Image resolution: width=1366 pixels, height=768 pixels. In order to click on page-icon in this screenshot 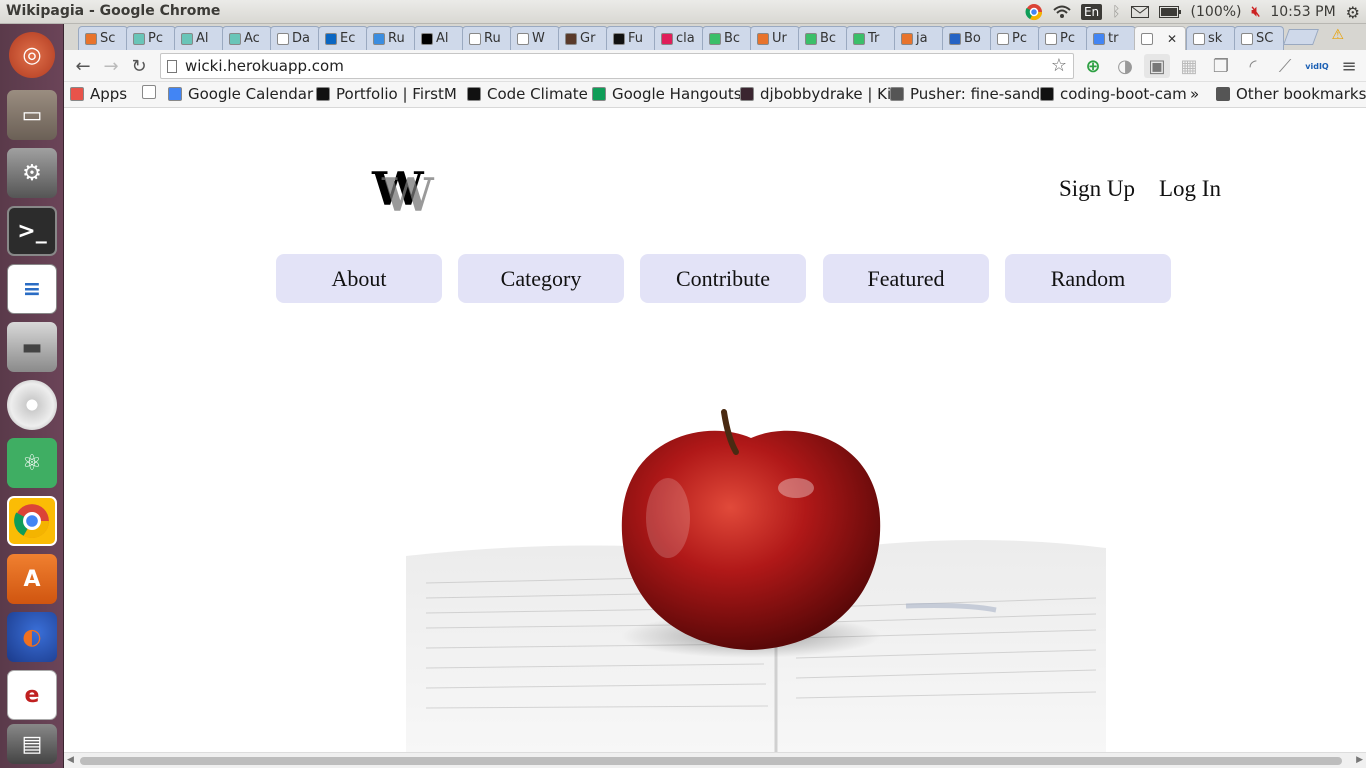, I will do `click(172, 66)`.